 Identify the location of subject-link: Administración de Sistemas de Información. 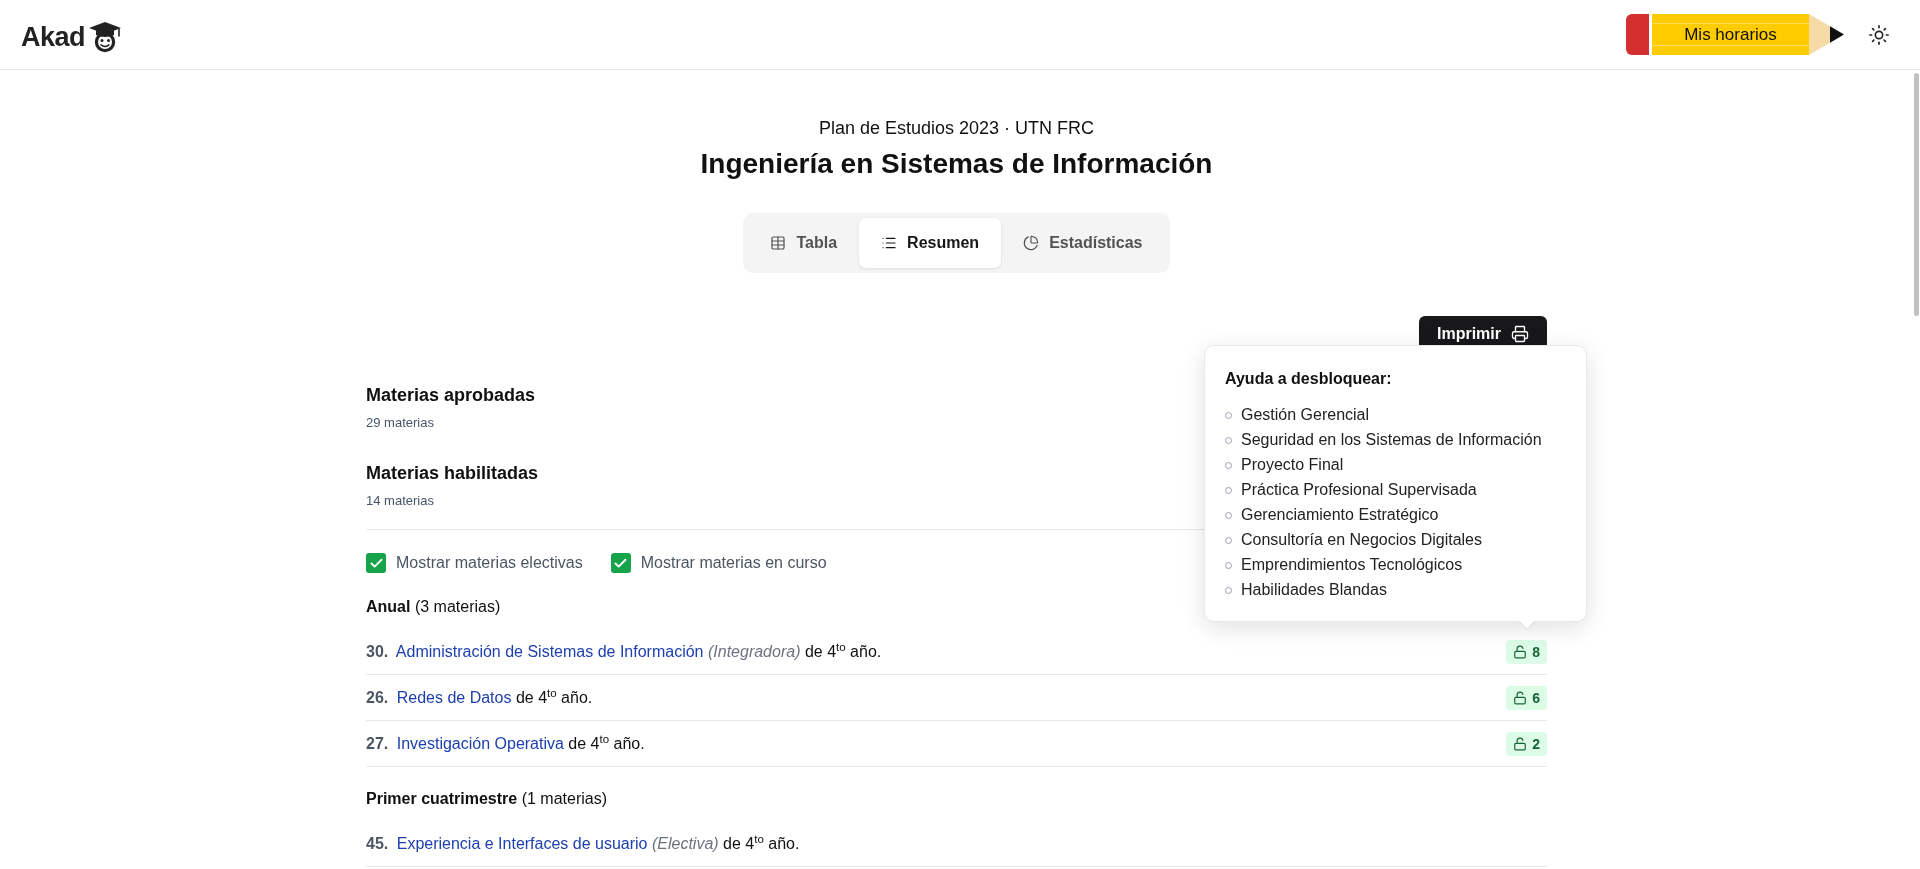
(549, 651).